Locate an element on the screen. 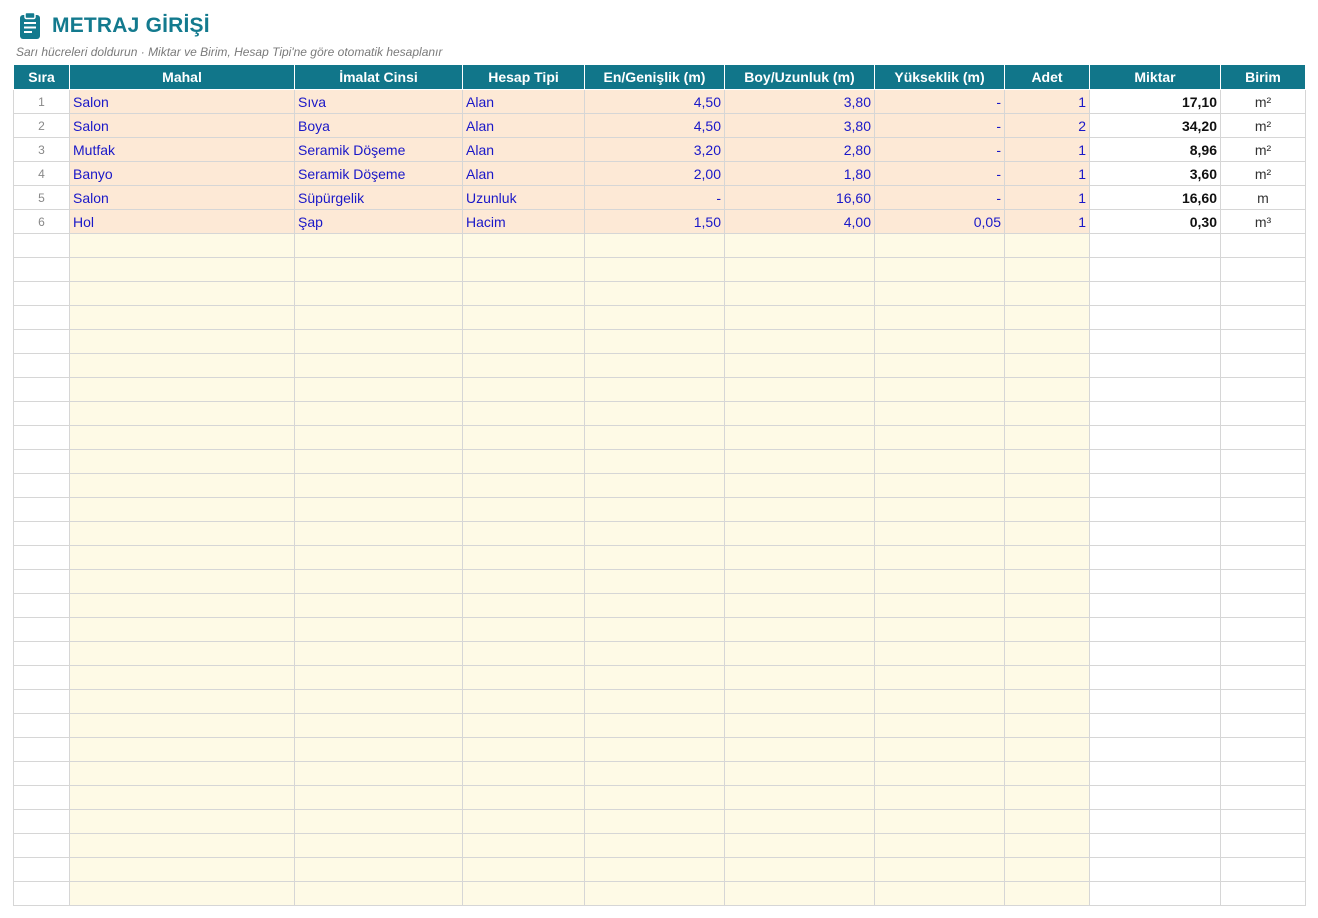 Image resolution: width=1318 pixels, height=918 pixels. en-cell: 1,50 is located at coordinates (654, 221).